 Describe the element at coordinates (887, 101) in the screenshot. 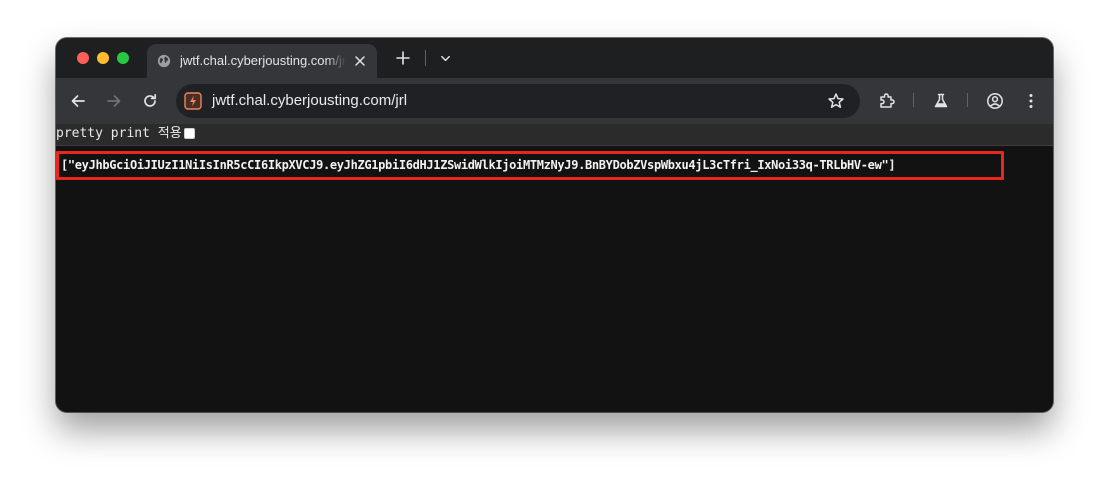

I see `extensions-puzzle-icon` at that location.